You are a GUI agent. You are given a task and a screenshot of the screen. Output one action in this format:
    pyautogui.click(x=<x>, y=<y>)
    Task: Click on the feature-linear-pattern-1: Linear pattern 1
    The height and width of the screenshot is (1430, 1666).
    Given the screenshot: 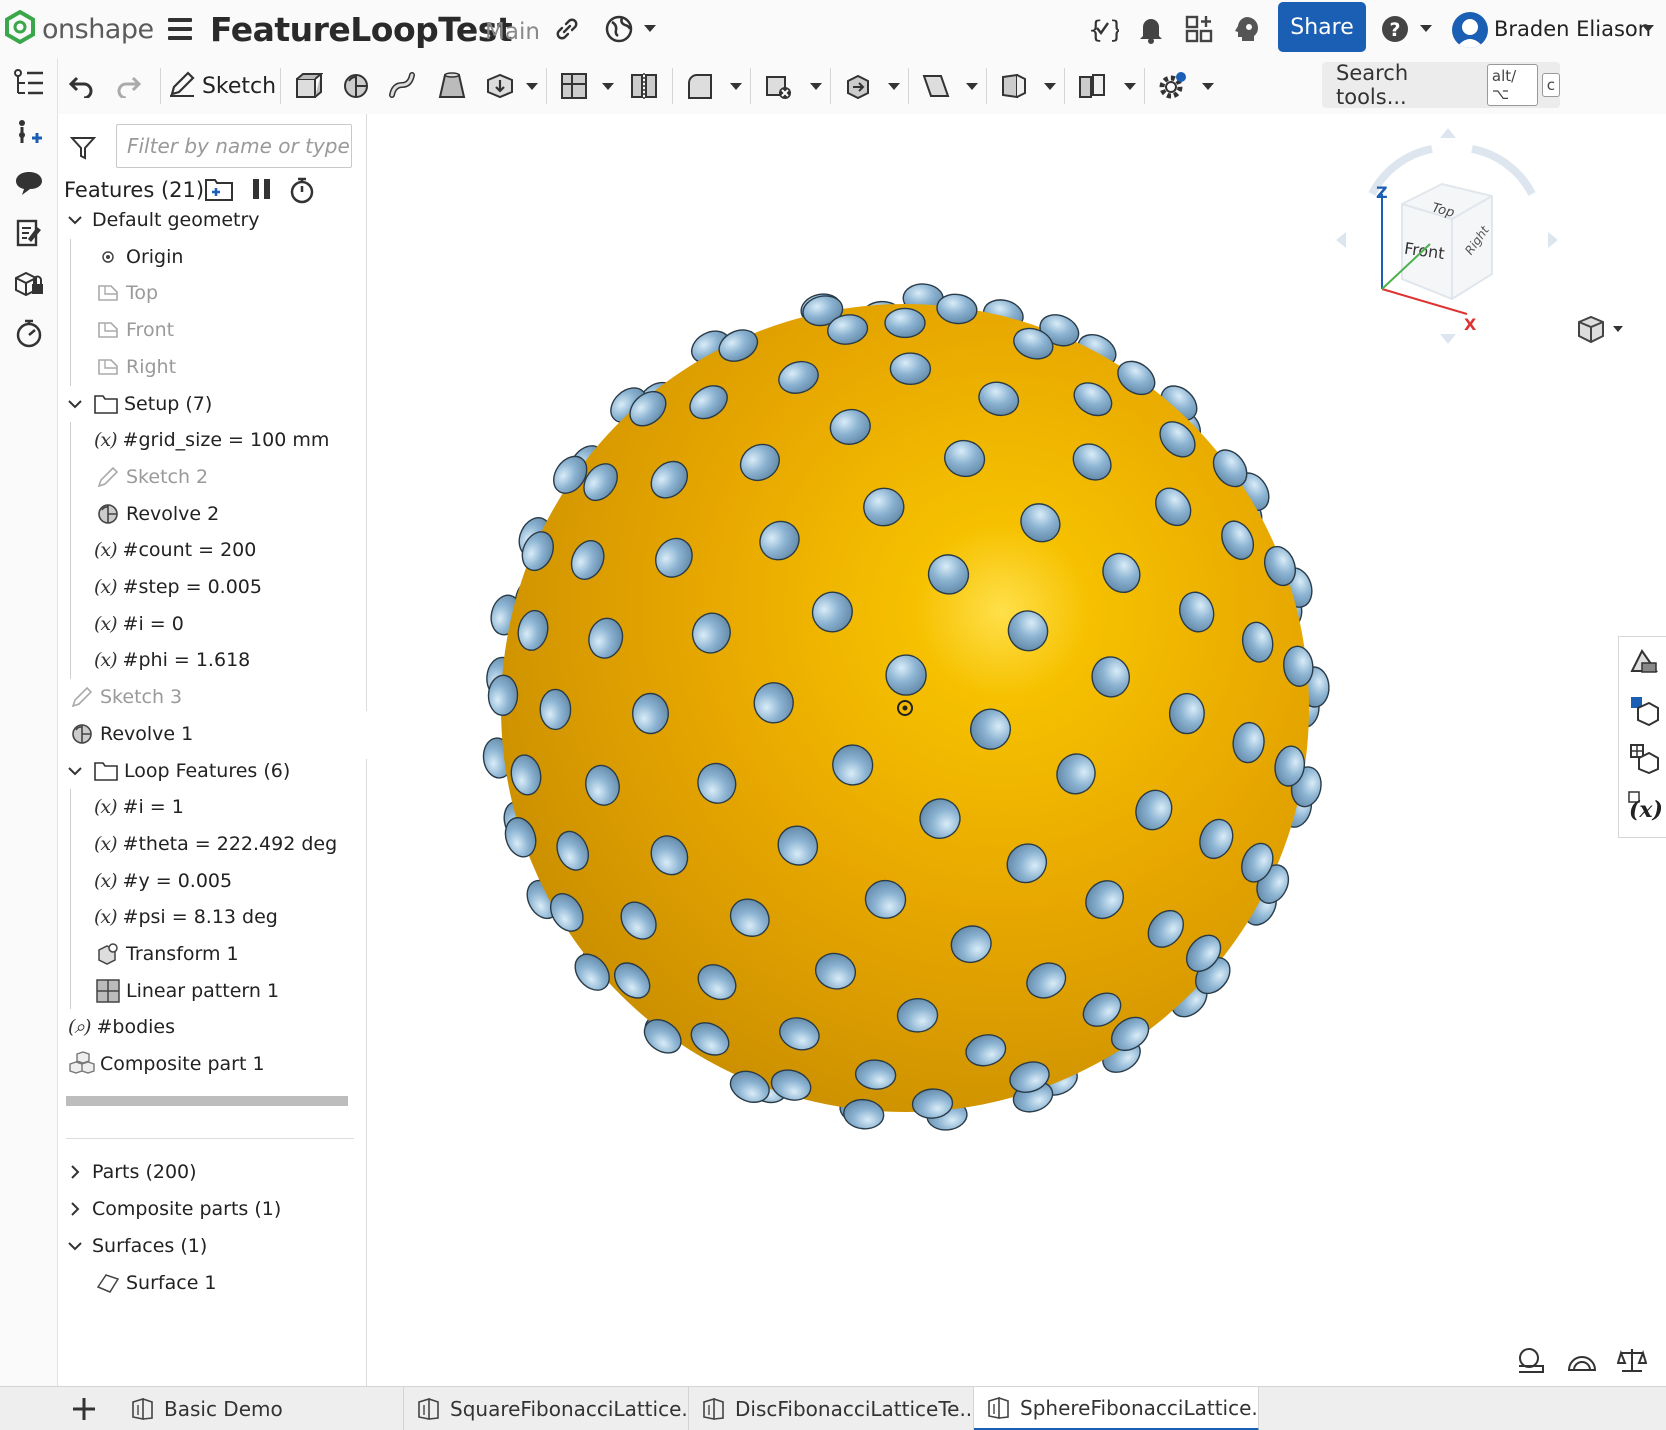 What is the action you would take?
    pyautogui.click(x=186, y=991)
    